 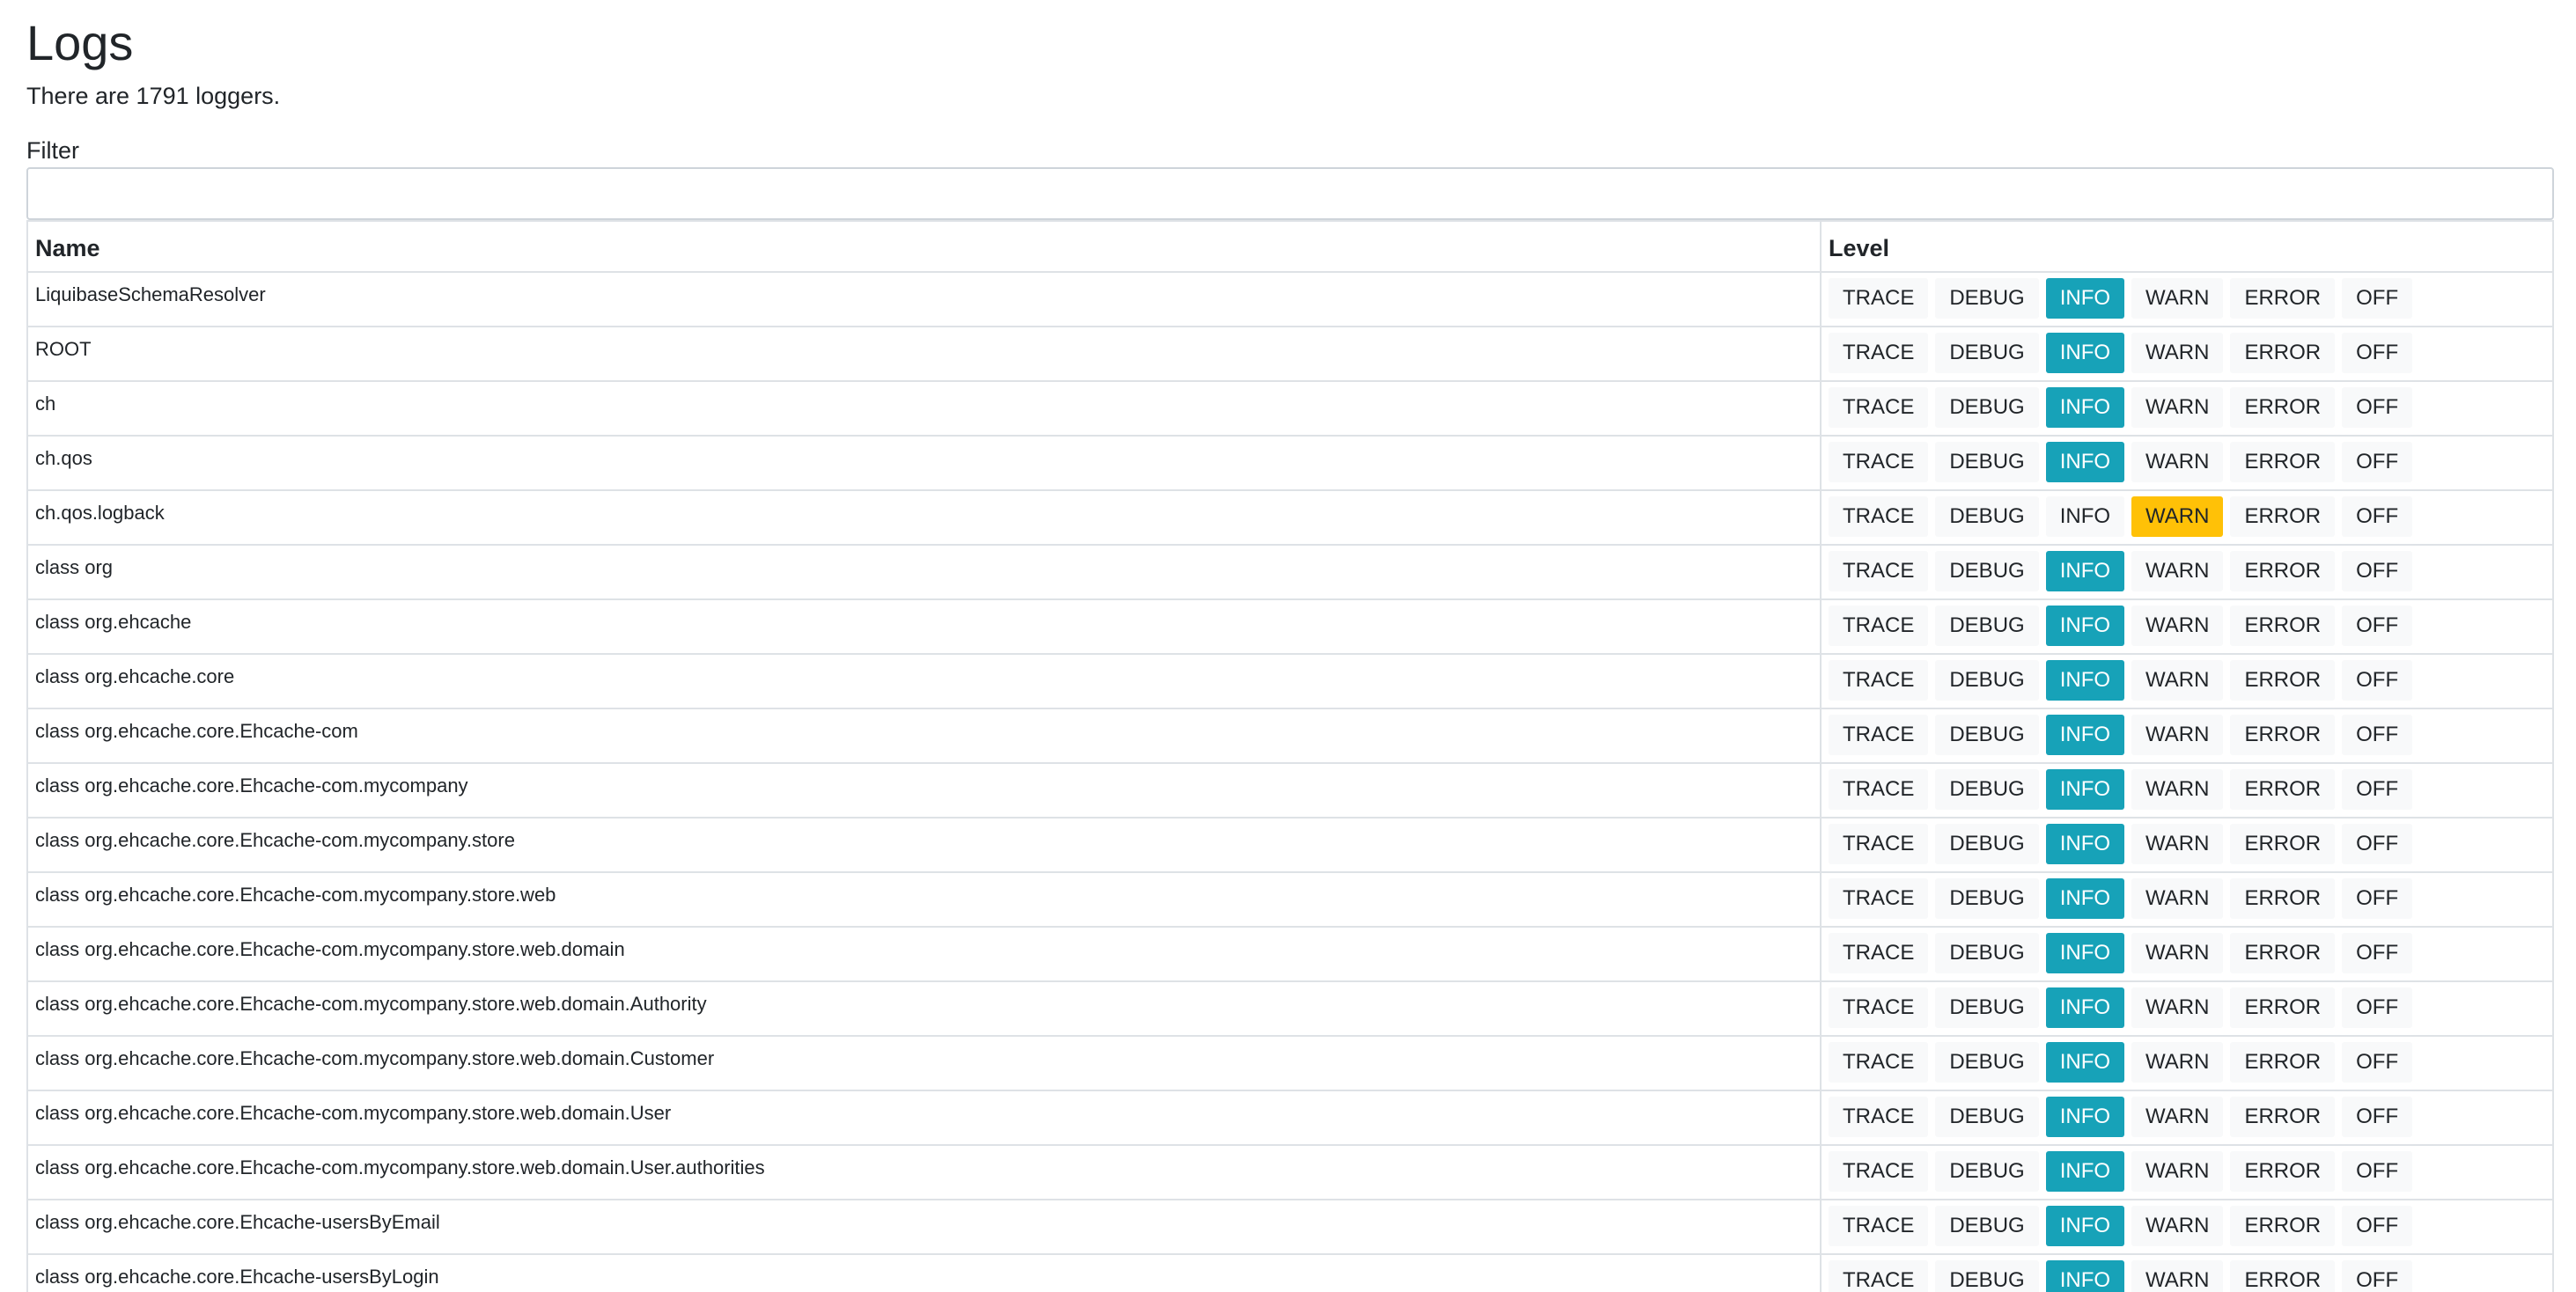 I want to click on filter-input, so click(x=1290, y=193).